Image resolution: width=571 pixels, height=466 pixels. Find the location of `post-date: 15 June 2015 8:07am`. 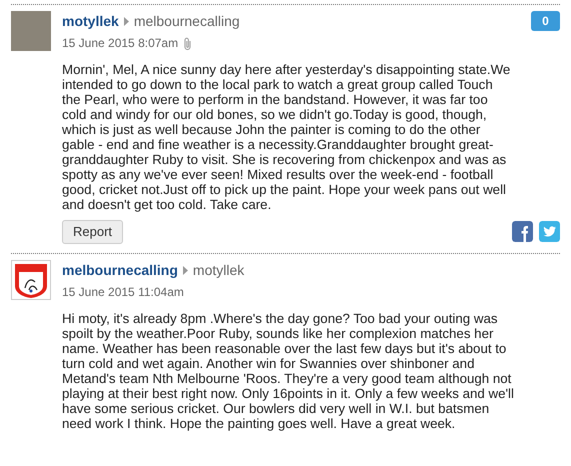

post-date: 15 June 2015 8:07am is located at coordinates (120, 43).